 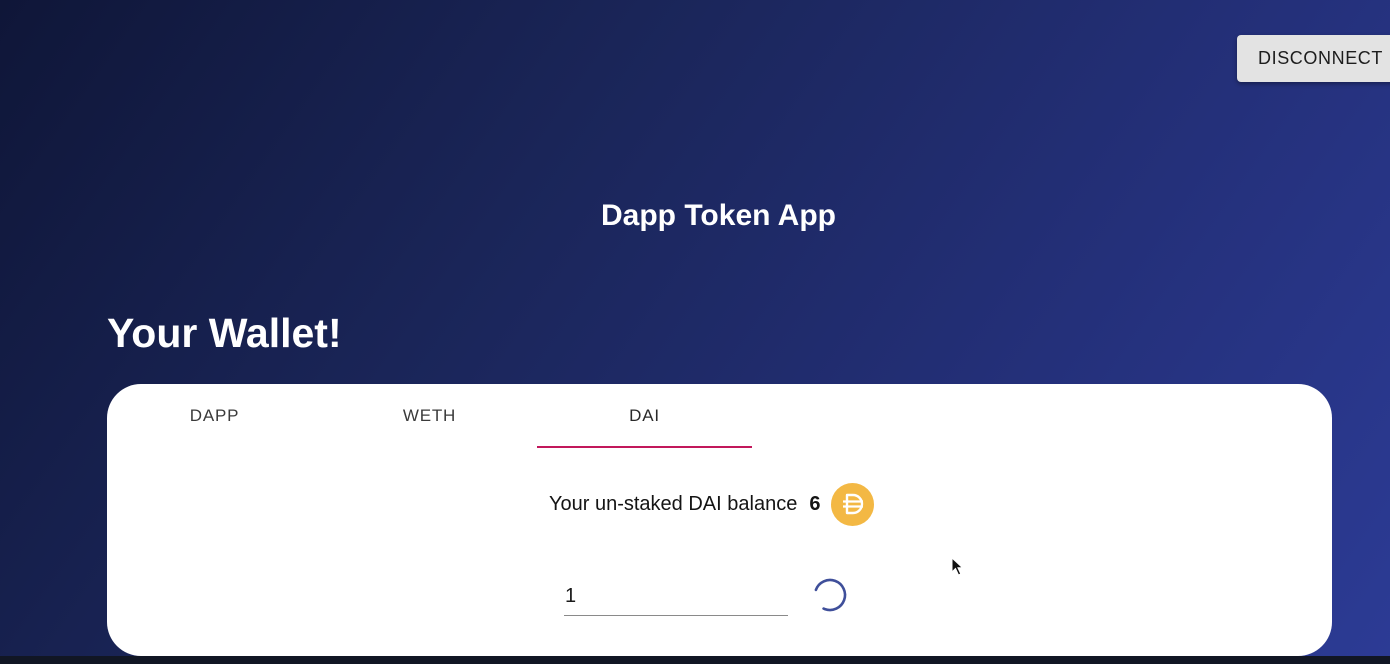 I want to click on bottom-strip, so click(x=695, y=660).